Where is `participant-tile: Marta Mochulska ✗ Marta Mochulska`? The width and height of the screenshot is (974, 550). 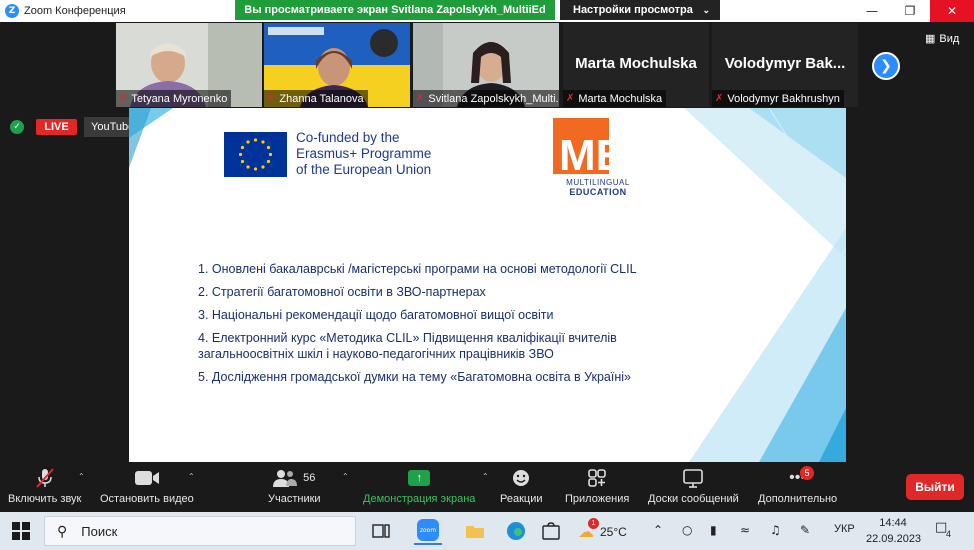
participant-tile: Marta Mochulska ✗ Marta Mochulska is located at coordinates (636, 65).